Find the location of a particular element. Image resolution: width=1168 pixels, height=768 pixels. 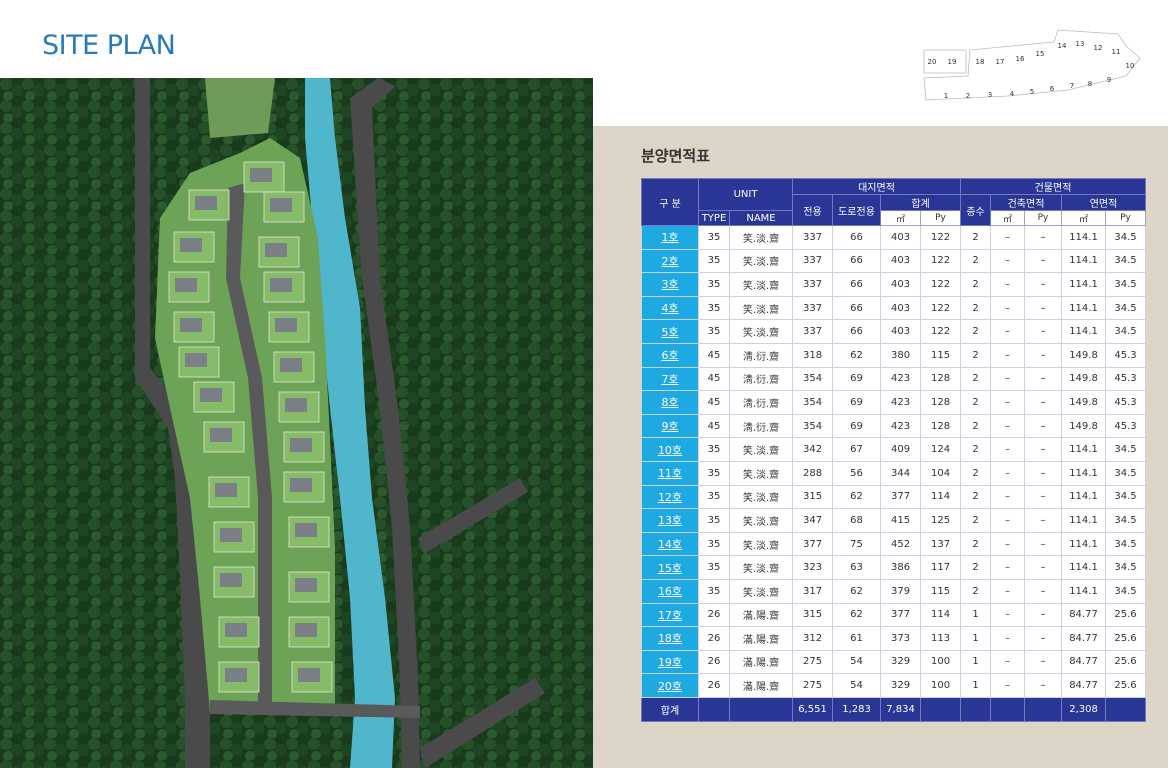

total-py is located at coordinates (941, 709).